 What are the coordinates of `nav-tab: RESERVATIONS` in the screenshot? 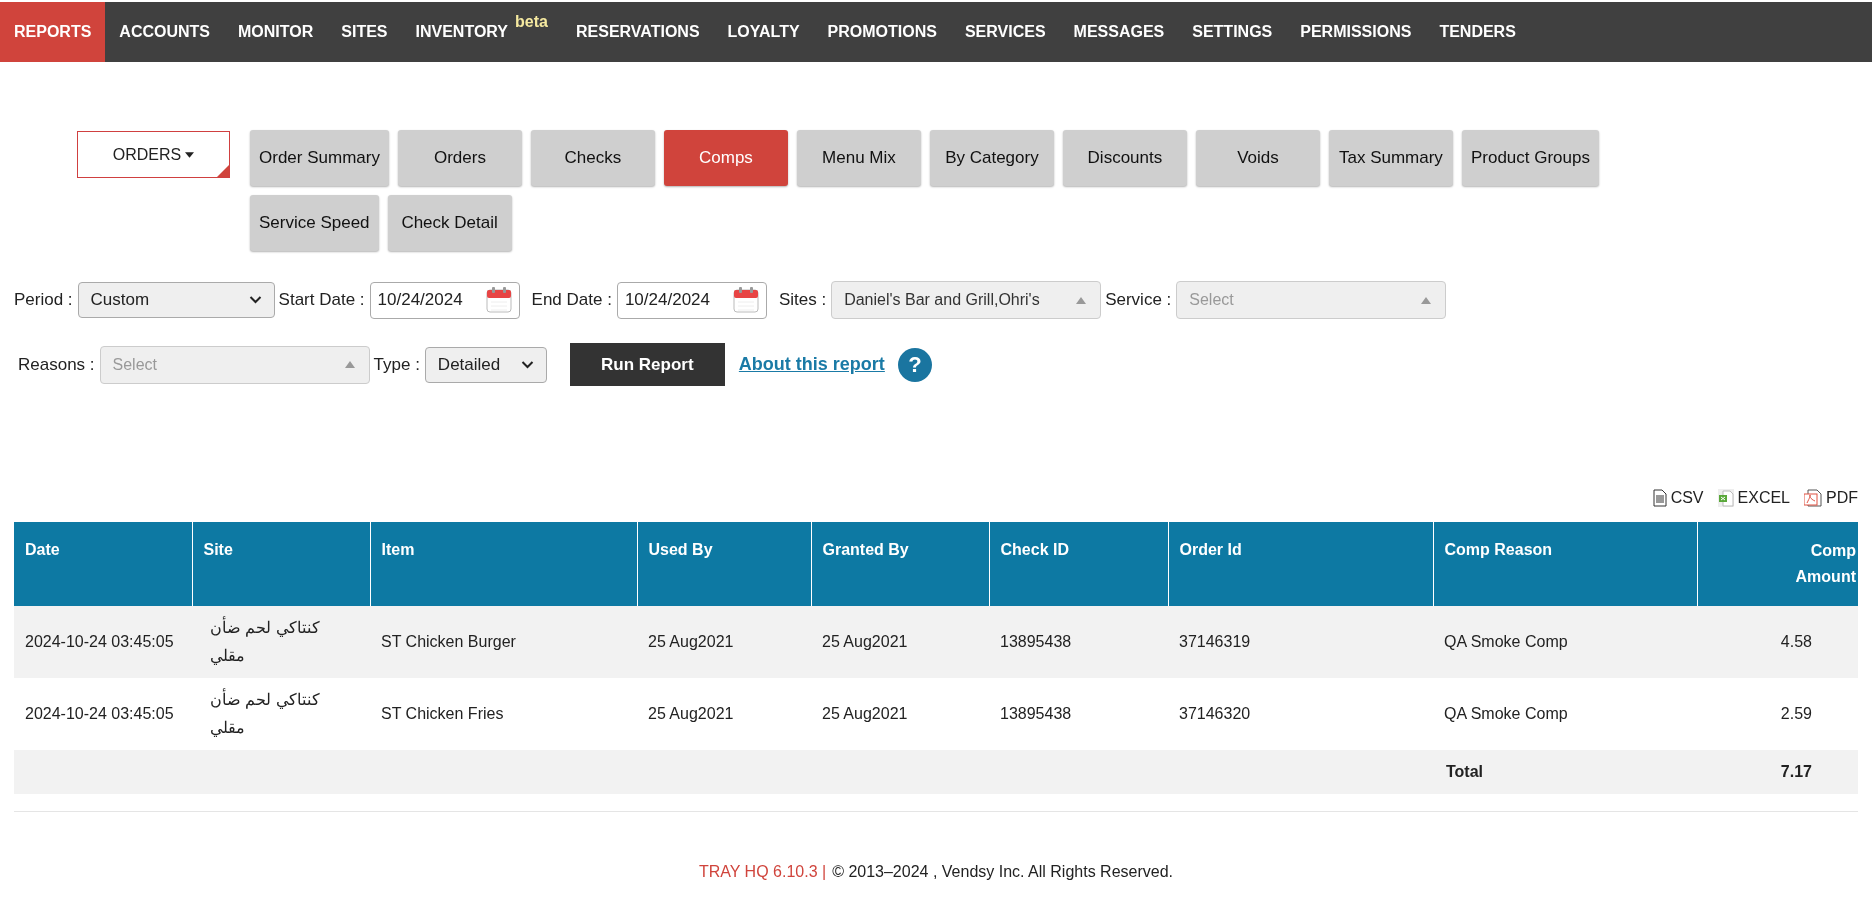 It's located at (638, 32).